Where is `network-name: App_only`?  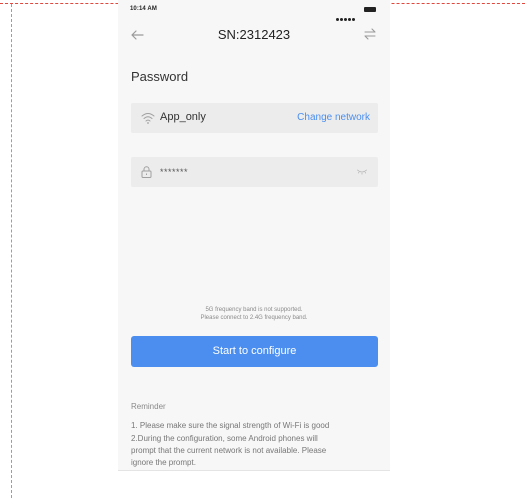 network-name: App_only is located at coordinates (183, 117).